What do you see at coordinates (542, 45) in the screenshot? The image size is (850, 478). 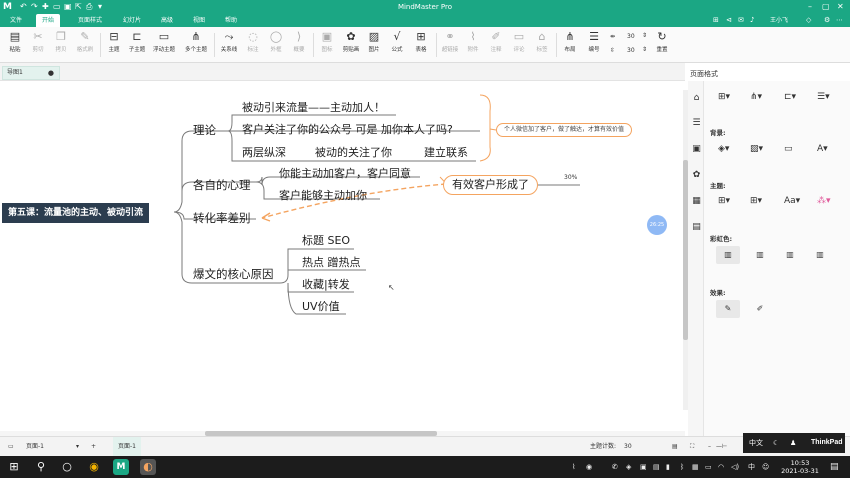 I see `tag-button: ⌂ 标签` at bounding box center [542, 45].